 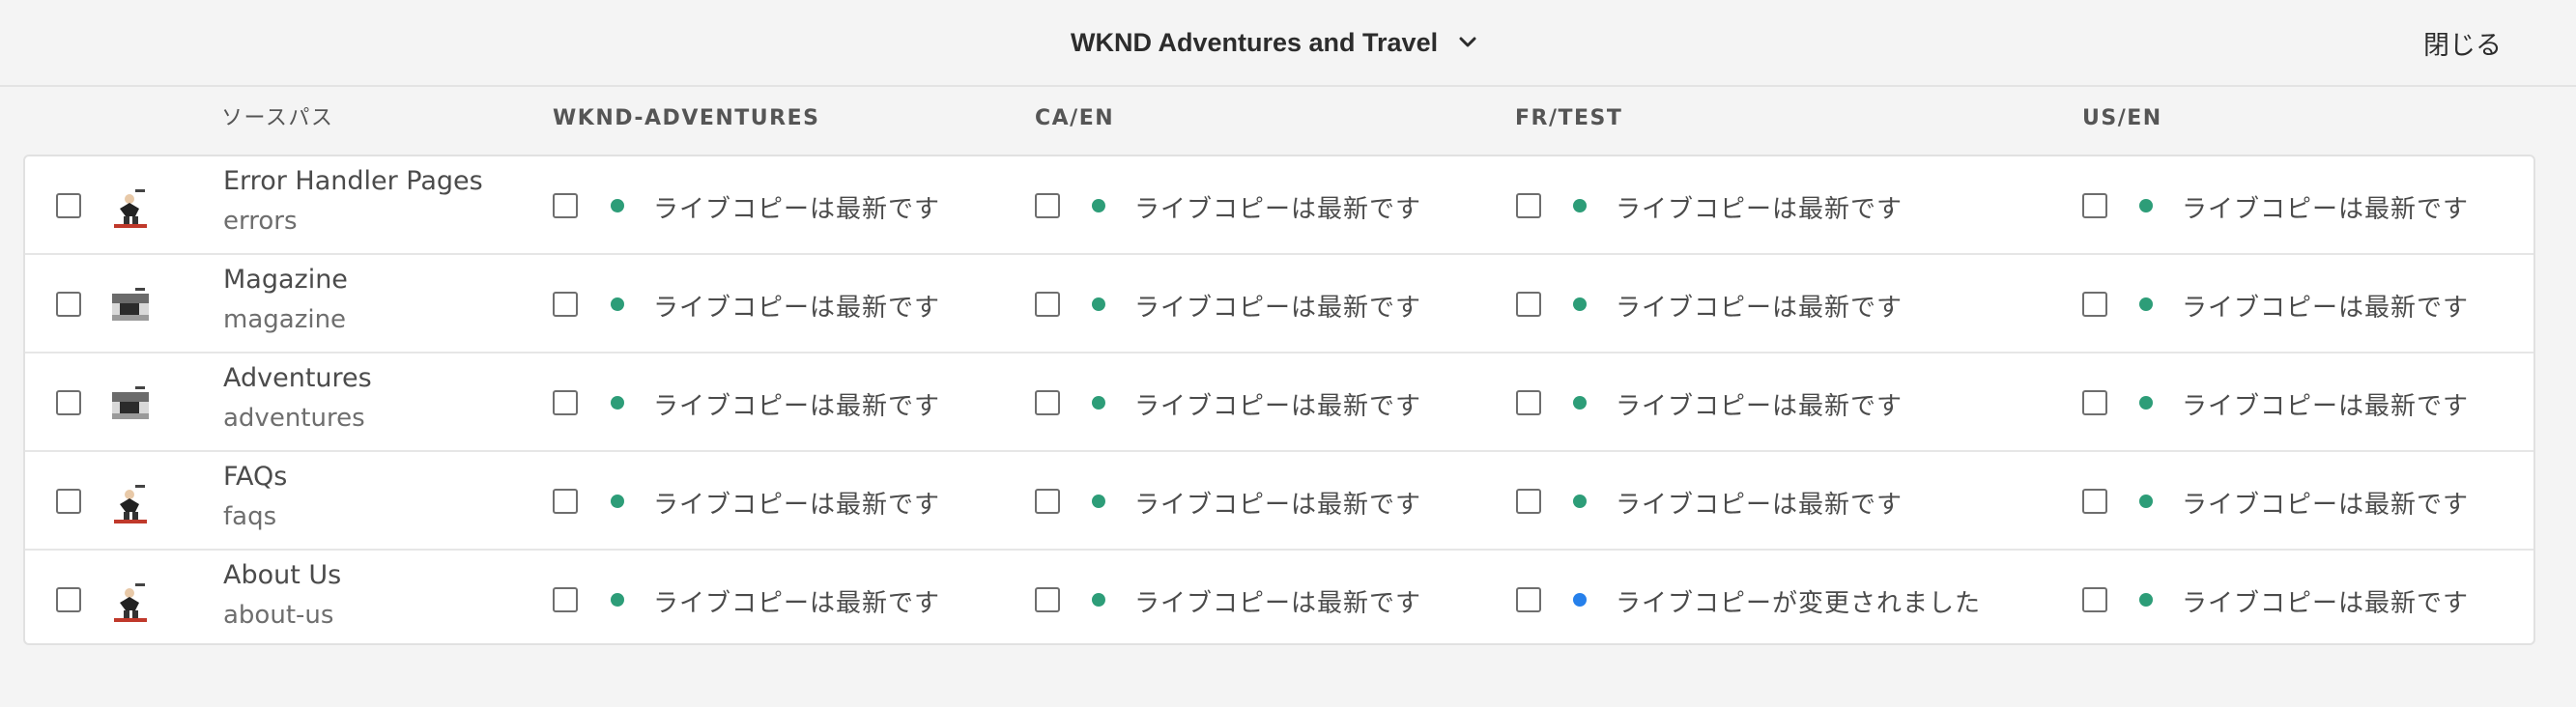 What do you see at coordinates (256, 477) in the screenshot?
I see `page-title: FAQs` at bounding box center [256, 477].